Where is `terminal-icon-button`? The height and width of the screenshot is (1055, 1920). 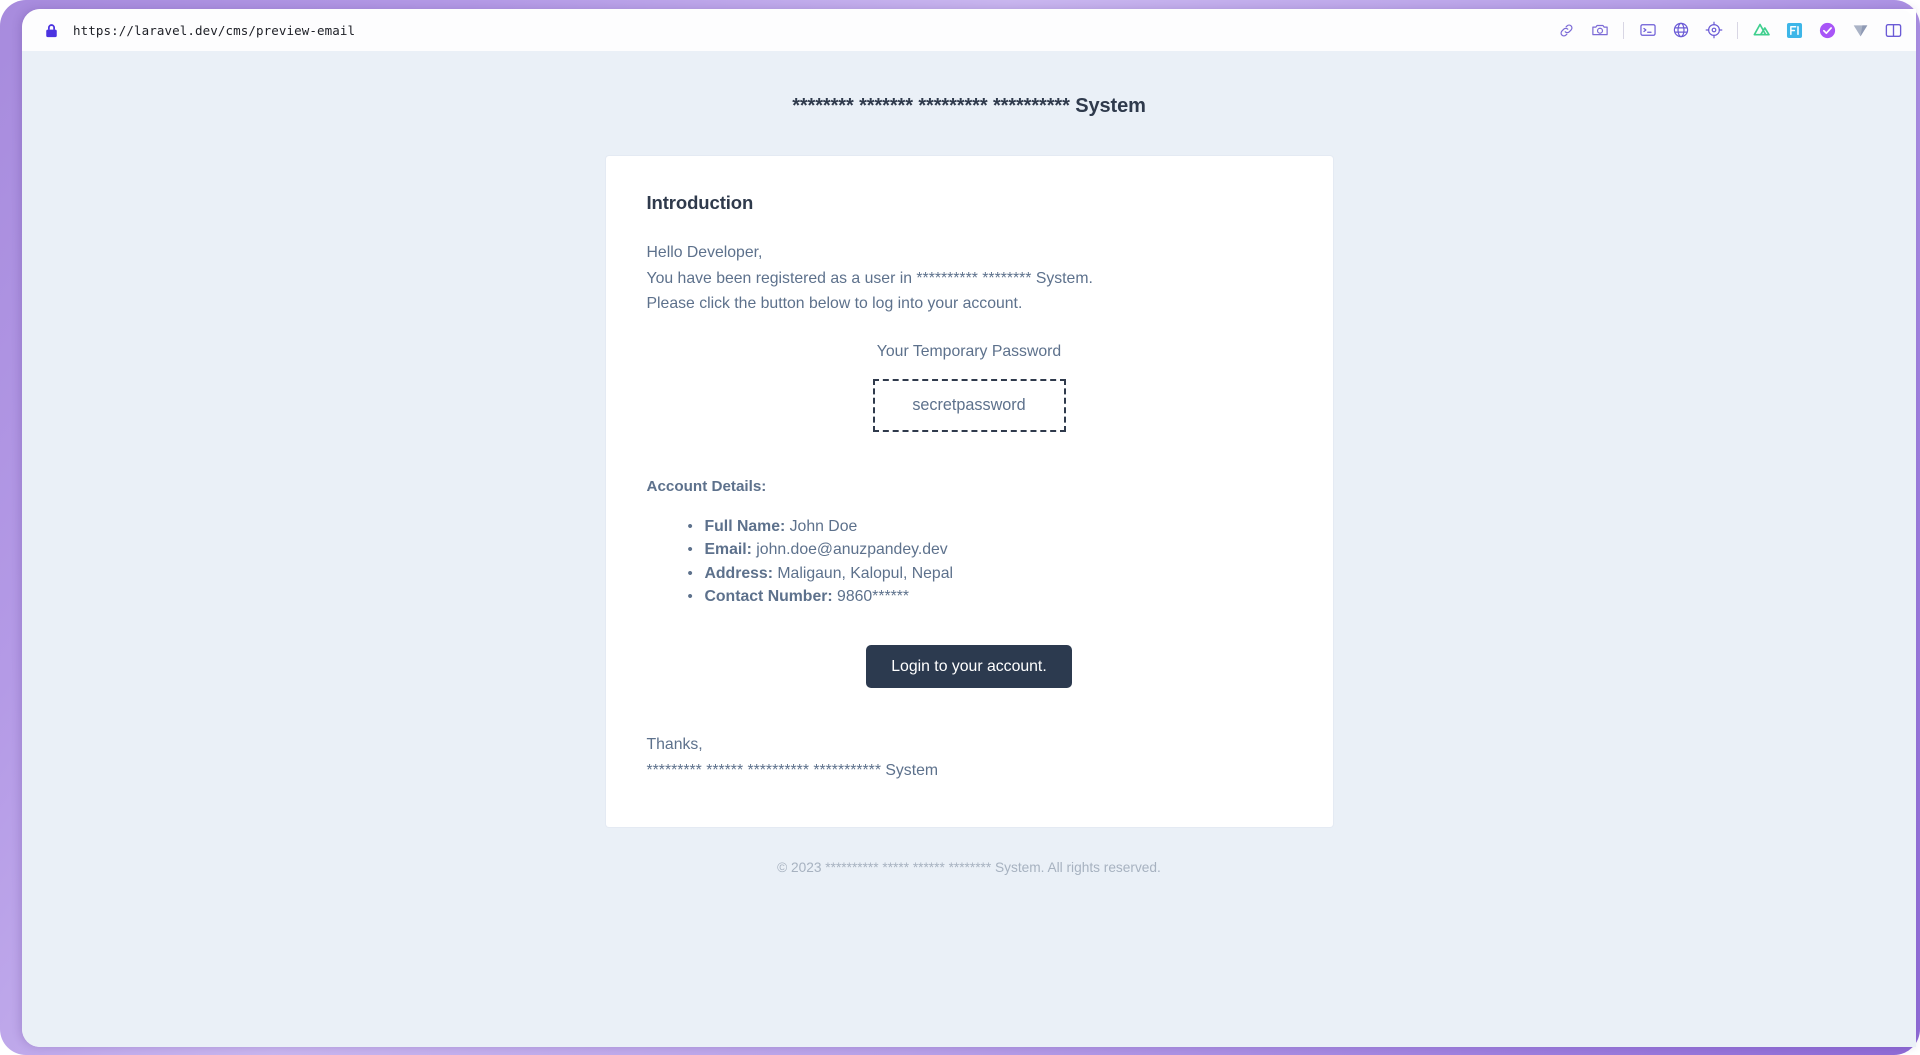 terminal-icon-button is located at coordinates (1647, 30).